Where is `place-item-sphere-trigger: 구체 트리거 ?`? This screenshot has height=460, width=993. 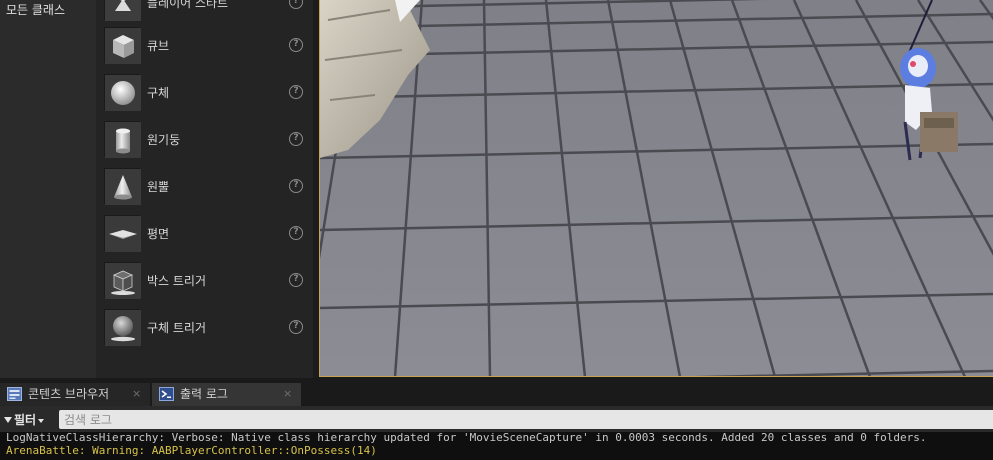
place-item-sphere-trigger: 구체 트리거 ? is located at coordinates (204, 330).